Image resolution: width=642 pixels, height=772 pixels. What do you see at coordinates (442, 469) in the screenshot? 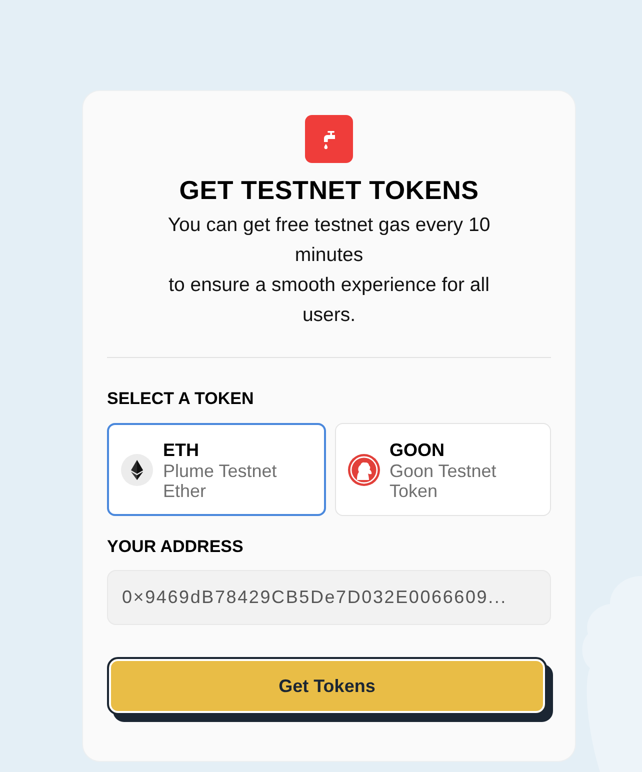
I see `token-option: GOON Goon Testnet Token` at bounding box center [442, 469].